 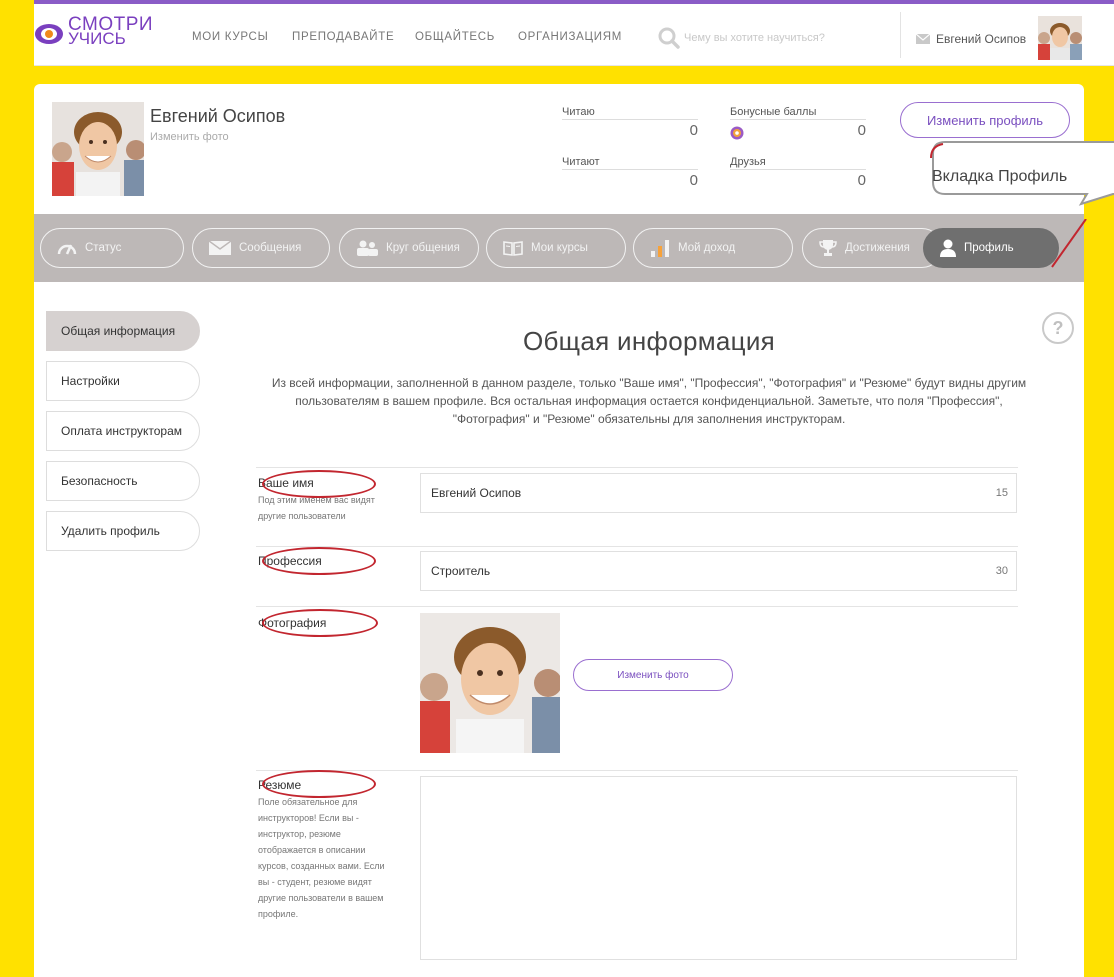 I want to click on people-icon, so click(x=367, y=248).